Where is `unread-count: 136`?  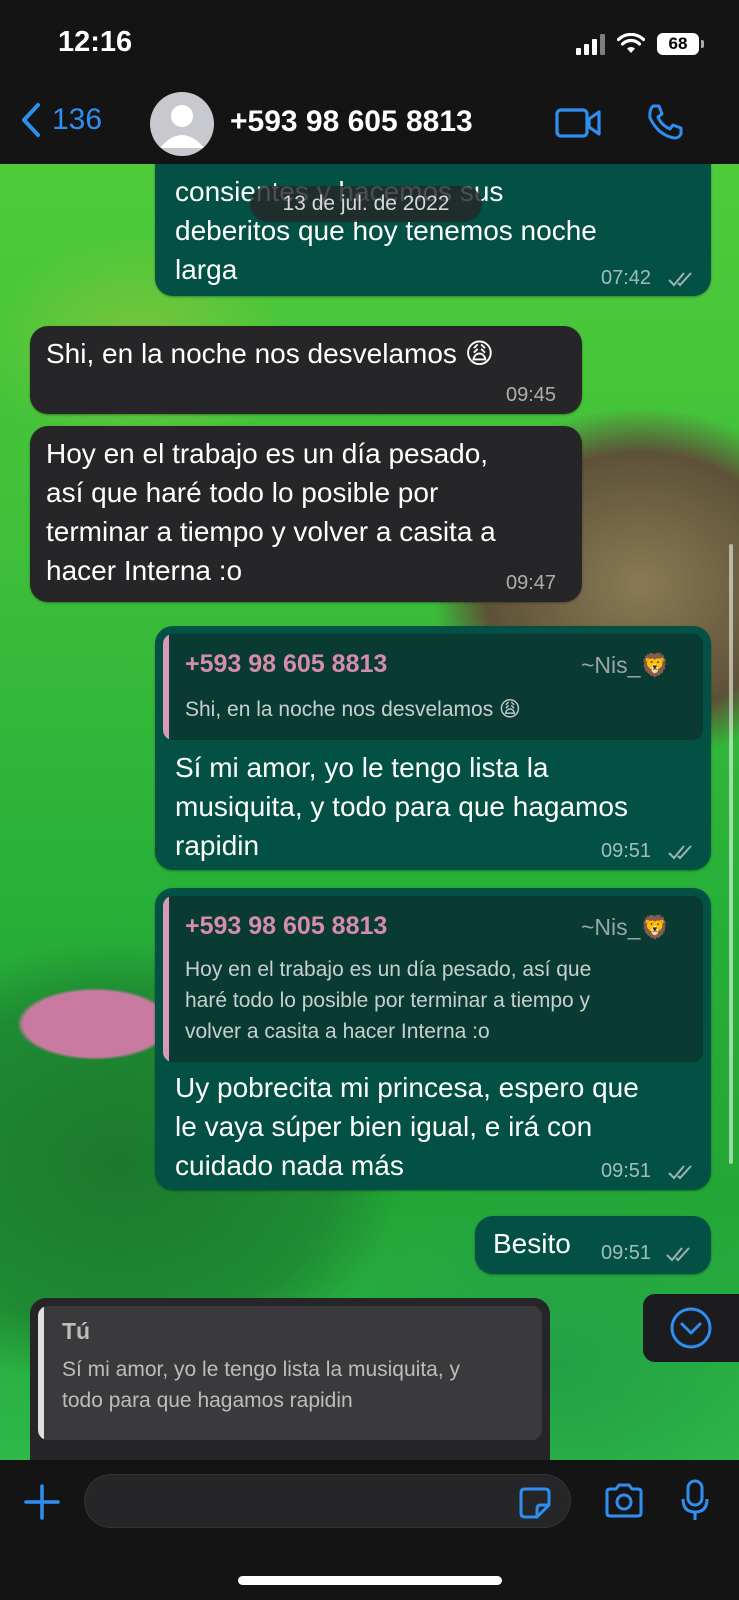 unread-count: 136 is located at coordinates (77, 119).